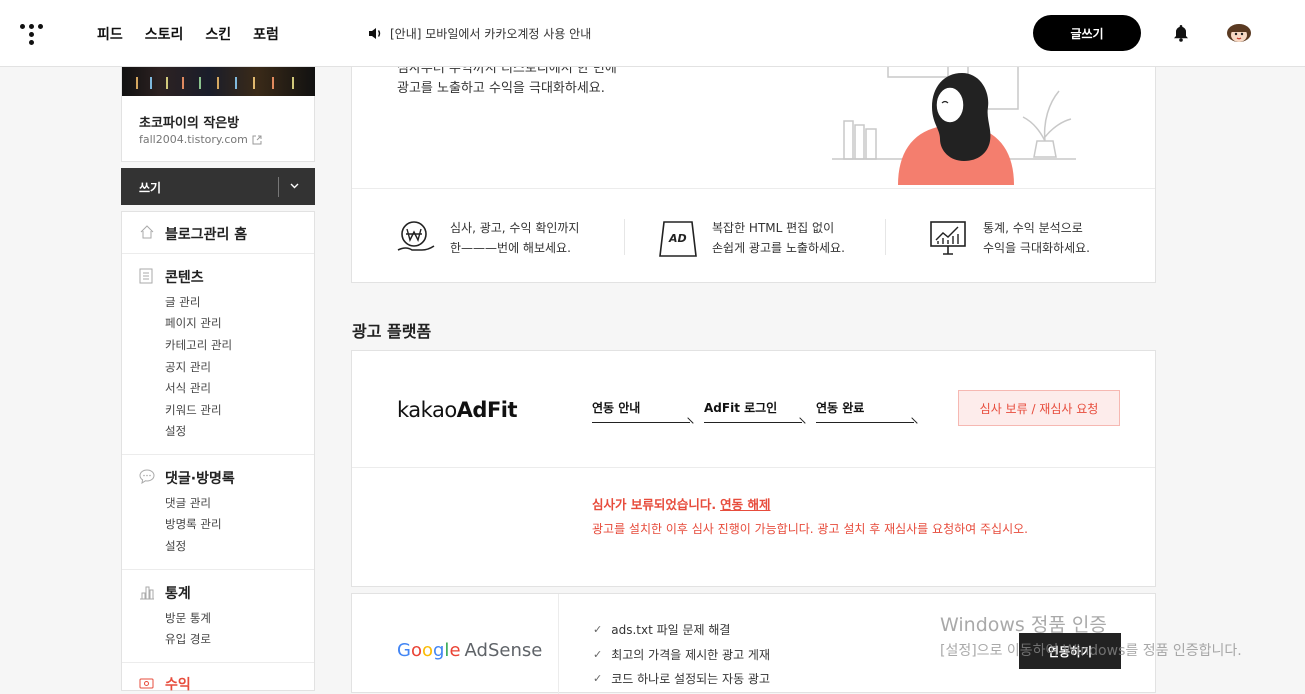  What do you see at coordinates (427, 410) in the screenshot?
I see `logo-text-light: kakao` at bounding box center [427, 410].